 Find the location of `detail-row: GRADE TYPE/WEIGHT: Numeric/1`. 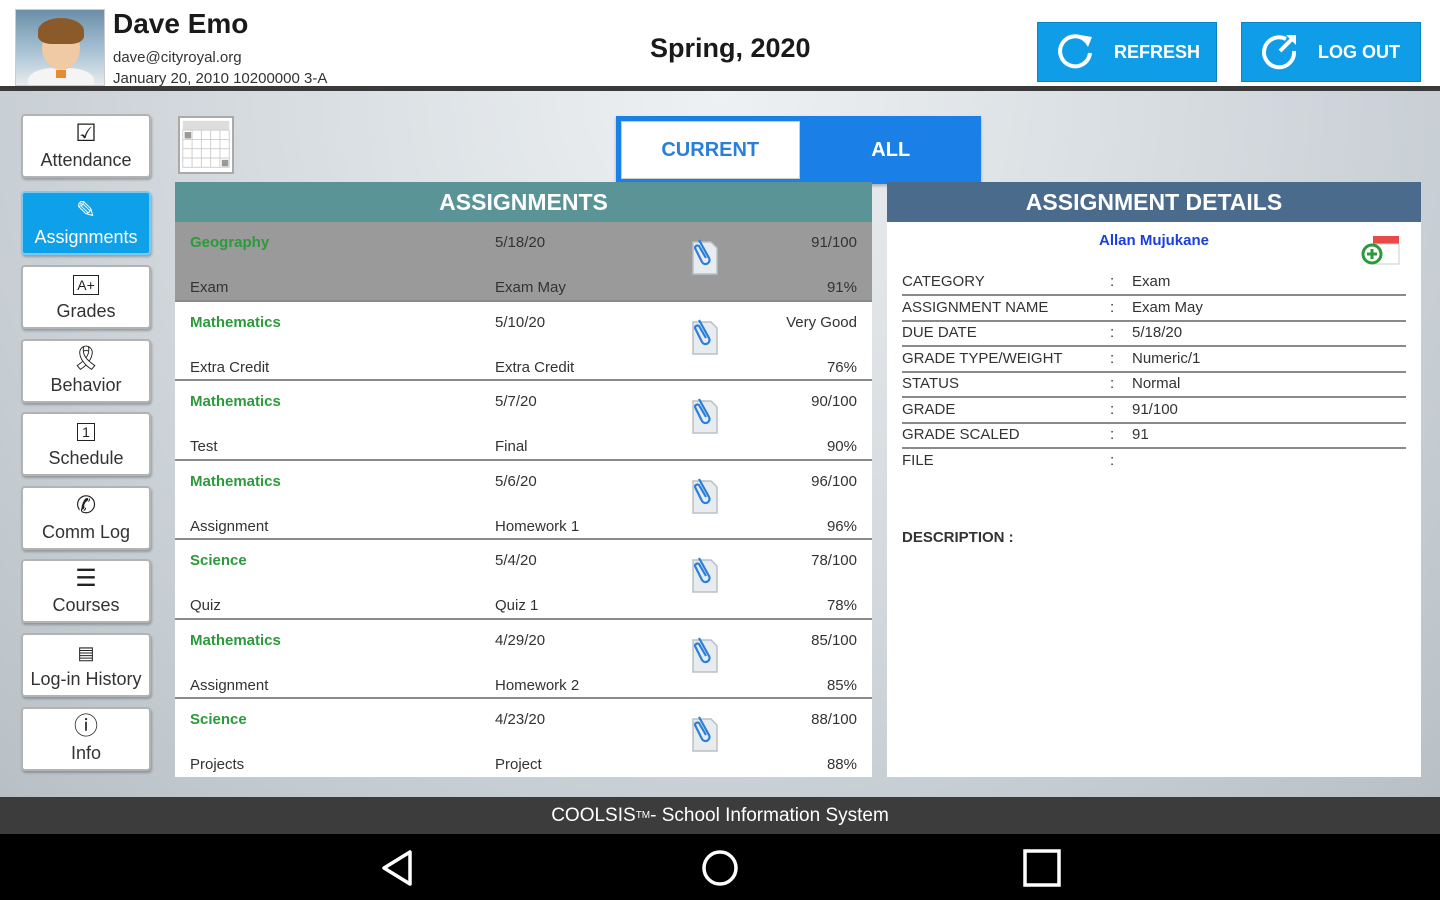

detail-row: GRADE TYPE/WEIGHT: Numeric/1 is located at coordinates (1154, 360).